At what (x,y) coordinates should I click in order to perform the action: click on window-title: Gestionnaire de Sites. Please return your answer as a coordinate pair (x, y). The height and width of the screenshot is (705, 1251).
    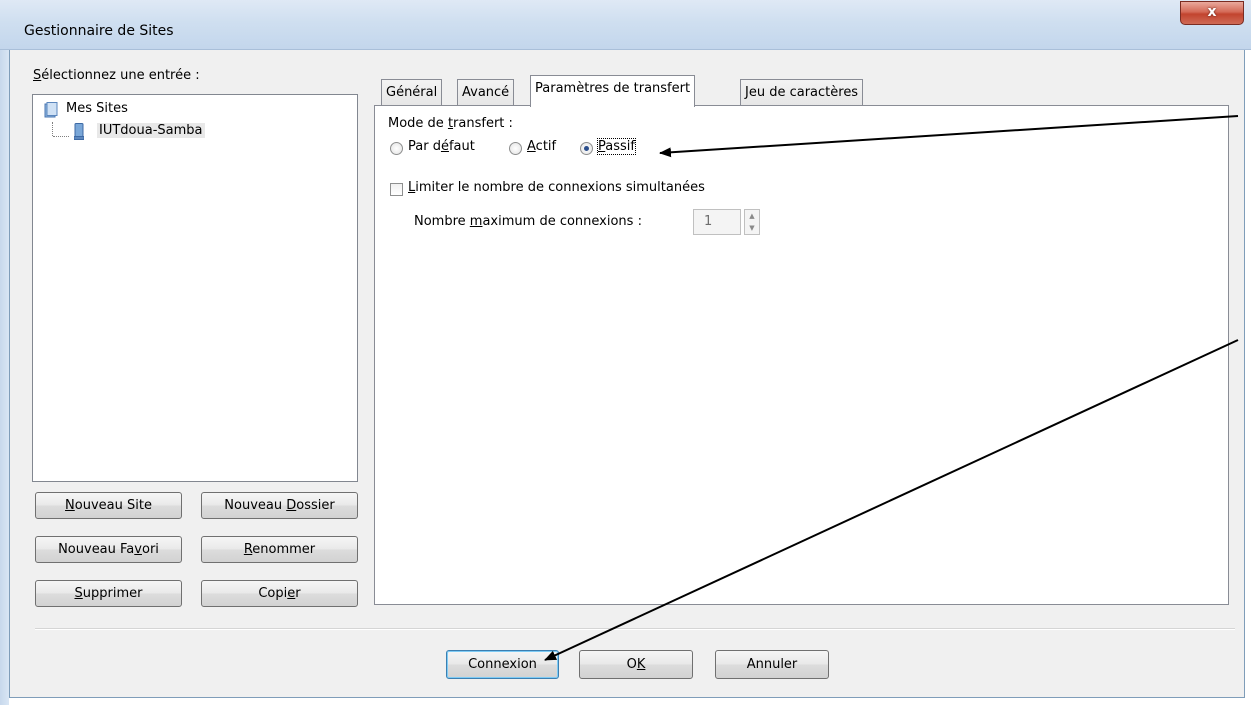
    Looking at the image, I should click on (99, 31).